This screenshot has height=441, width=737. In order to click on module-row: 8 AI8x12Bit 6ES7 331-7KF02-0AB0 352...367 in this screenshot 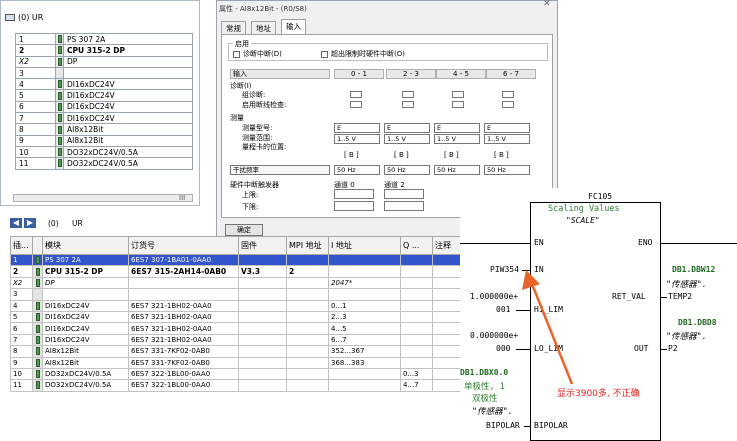, I will do `click(250, 351)`.